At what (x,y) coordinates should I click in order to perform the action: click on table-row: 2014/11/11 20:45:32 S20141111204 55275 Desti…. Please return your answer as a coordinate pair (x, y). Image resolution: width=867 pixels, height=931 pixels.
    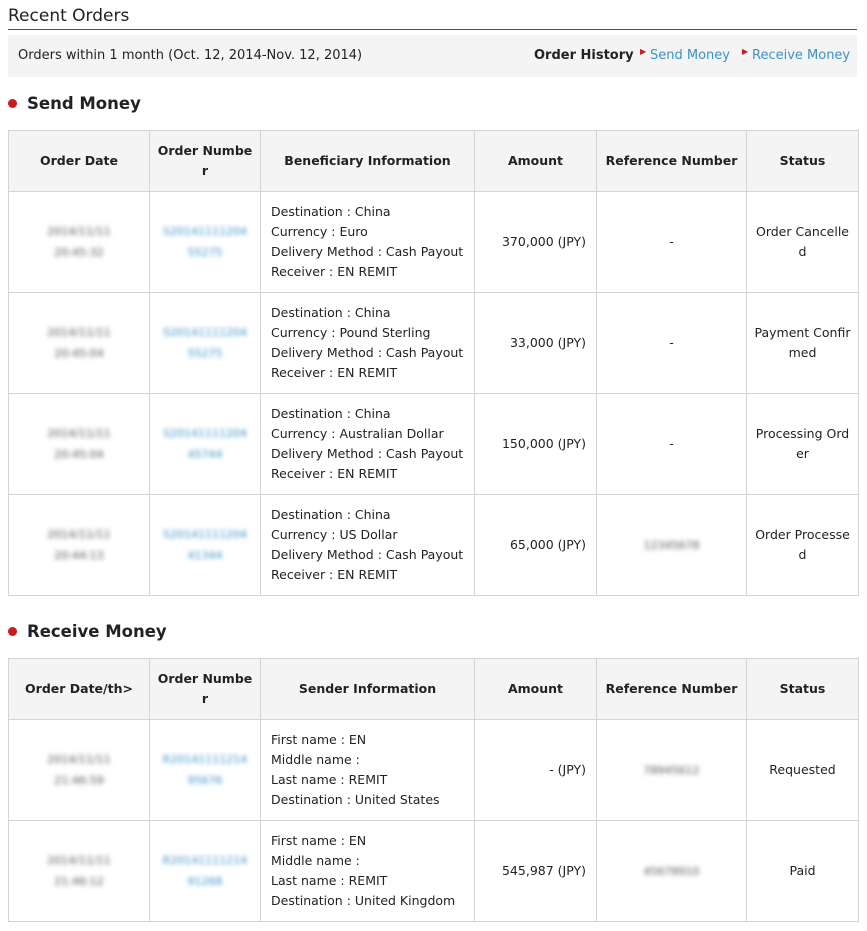
    Looking at the image, I should click on (433, 242).